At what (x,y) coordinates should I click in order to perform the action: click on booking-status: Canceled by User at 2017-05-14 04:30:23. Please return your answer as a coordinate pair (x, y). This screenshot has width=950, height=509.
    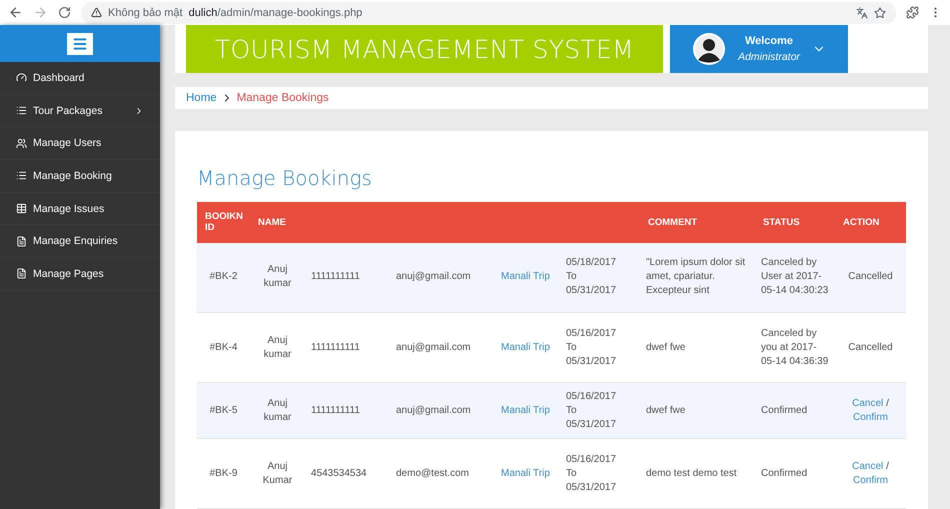
    Looking at the image, I should click on (795, 277).